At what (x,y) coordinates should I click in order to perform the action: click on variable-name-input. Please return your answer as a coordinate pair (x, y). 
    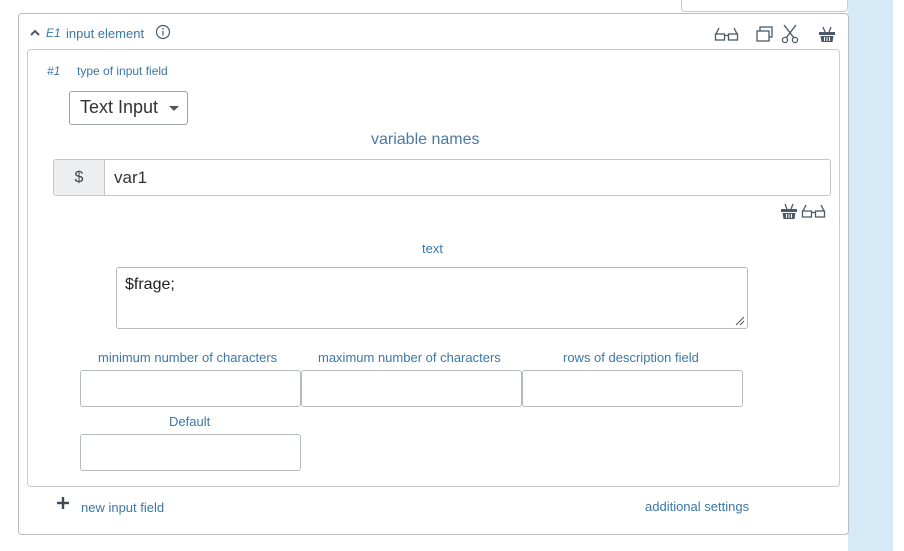
    Looking at the image, I should click on (468, 177).